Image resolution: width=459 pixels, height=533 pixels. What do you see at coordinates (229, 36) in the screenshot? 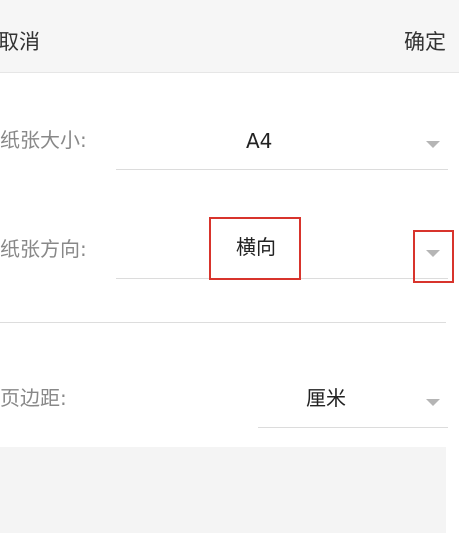
I see `dialog-header: 取消 确定` at bounding box center [229, 36].